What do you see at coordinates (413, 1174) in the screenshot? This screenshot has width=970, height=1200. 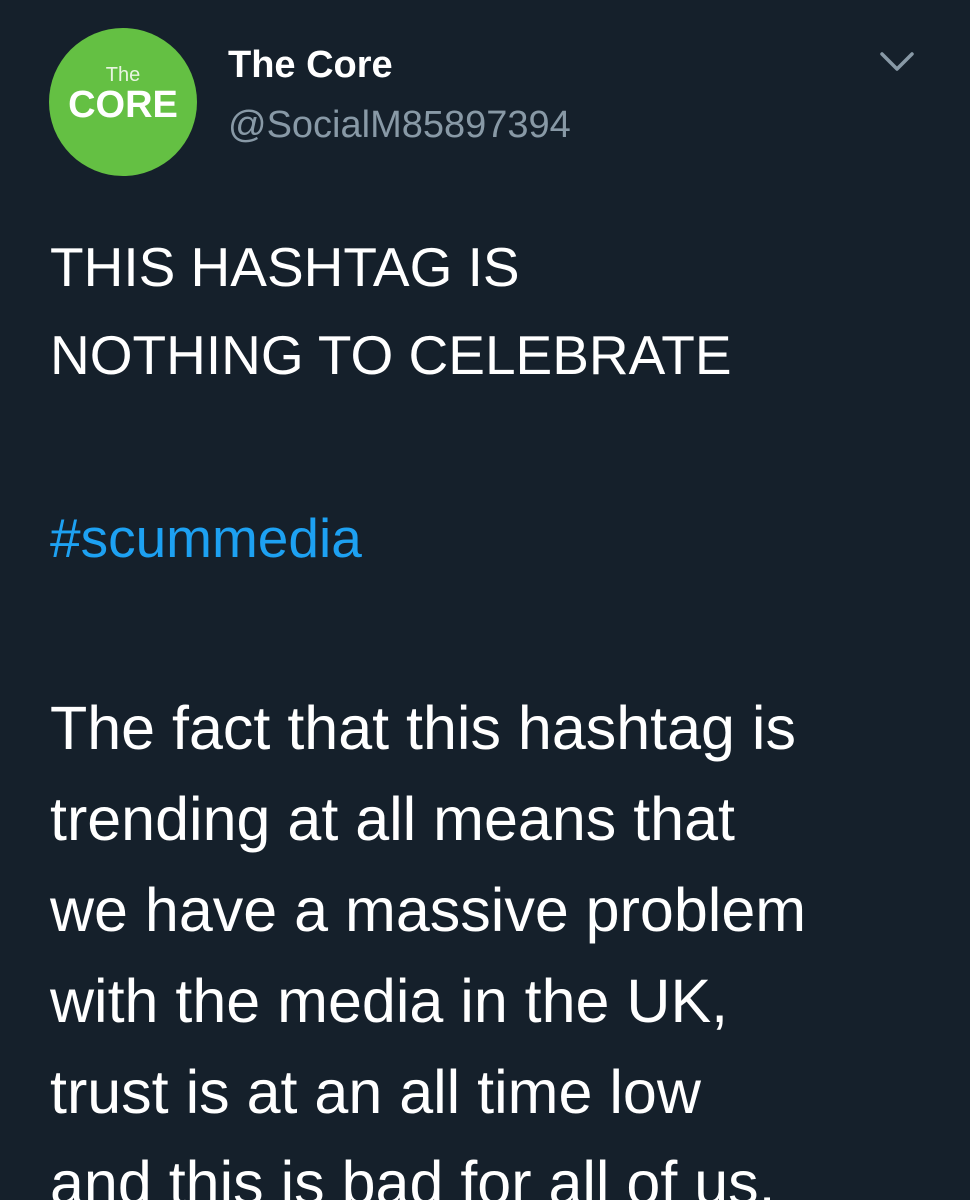 I see `tweet-body-line: and this is bad for all of us.` at bounding box center [413, 1174].